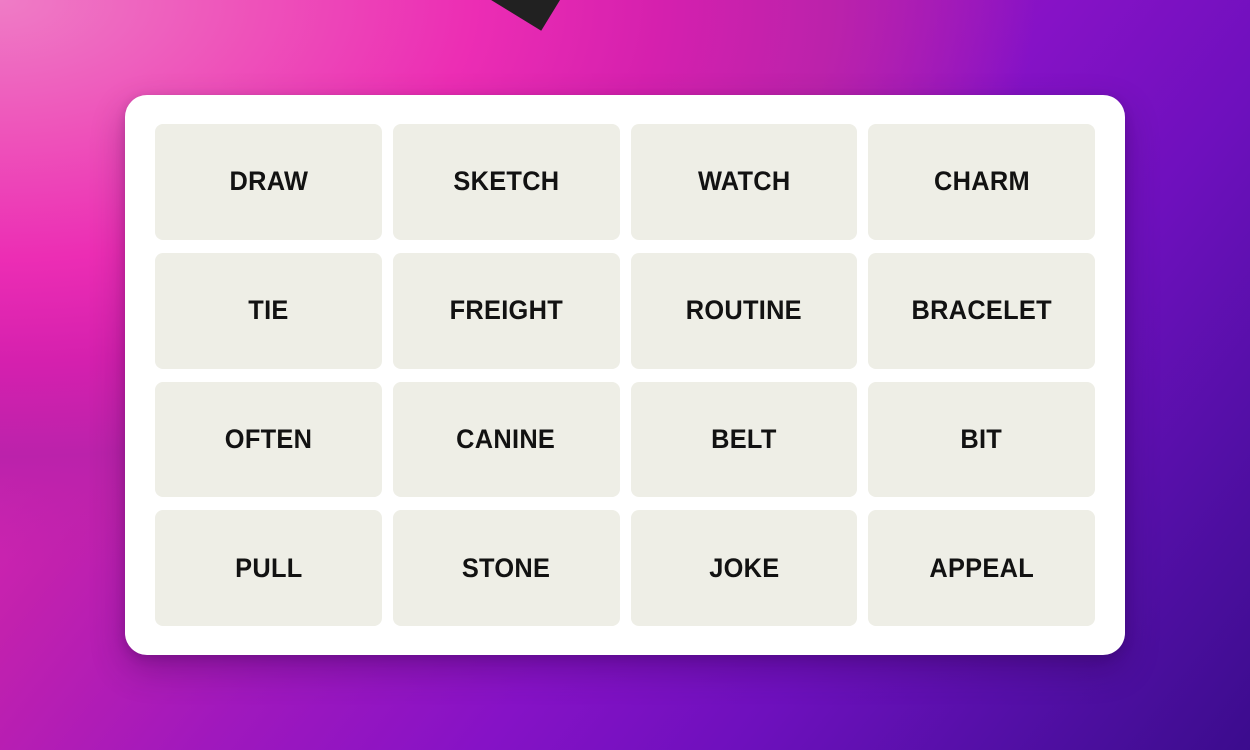  I want to click on word-tile: BELT, so click(744, 439).